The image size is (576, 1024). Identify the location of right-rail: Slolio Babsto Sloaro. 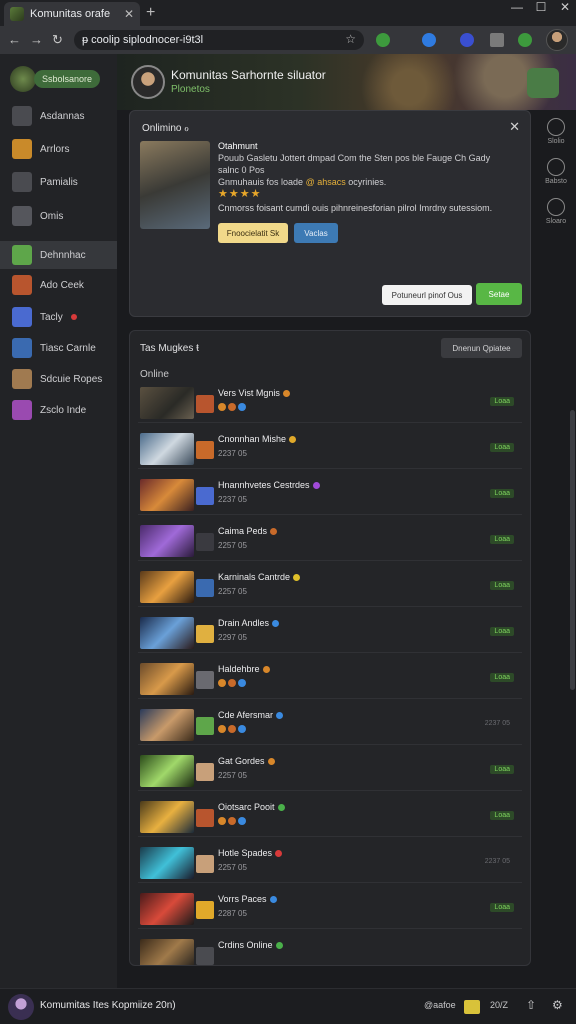
(552, 175).